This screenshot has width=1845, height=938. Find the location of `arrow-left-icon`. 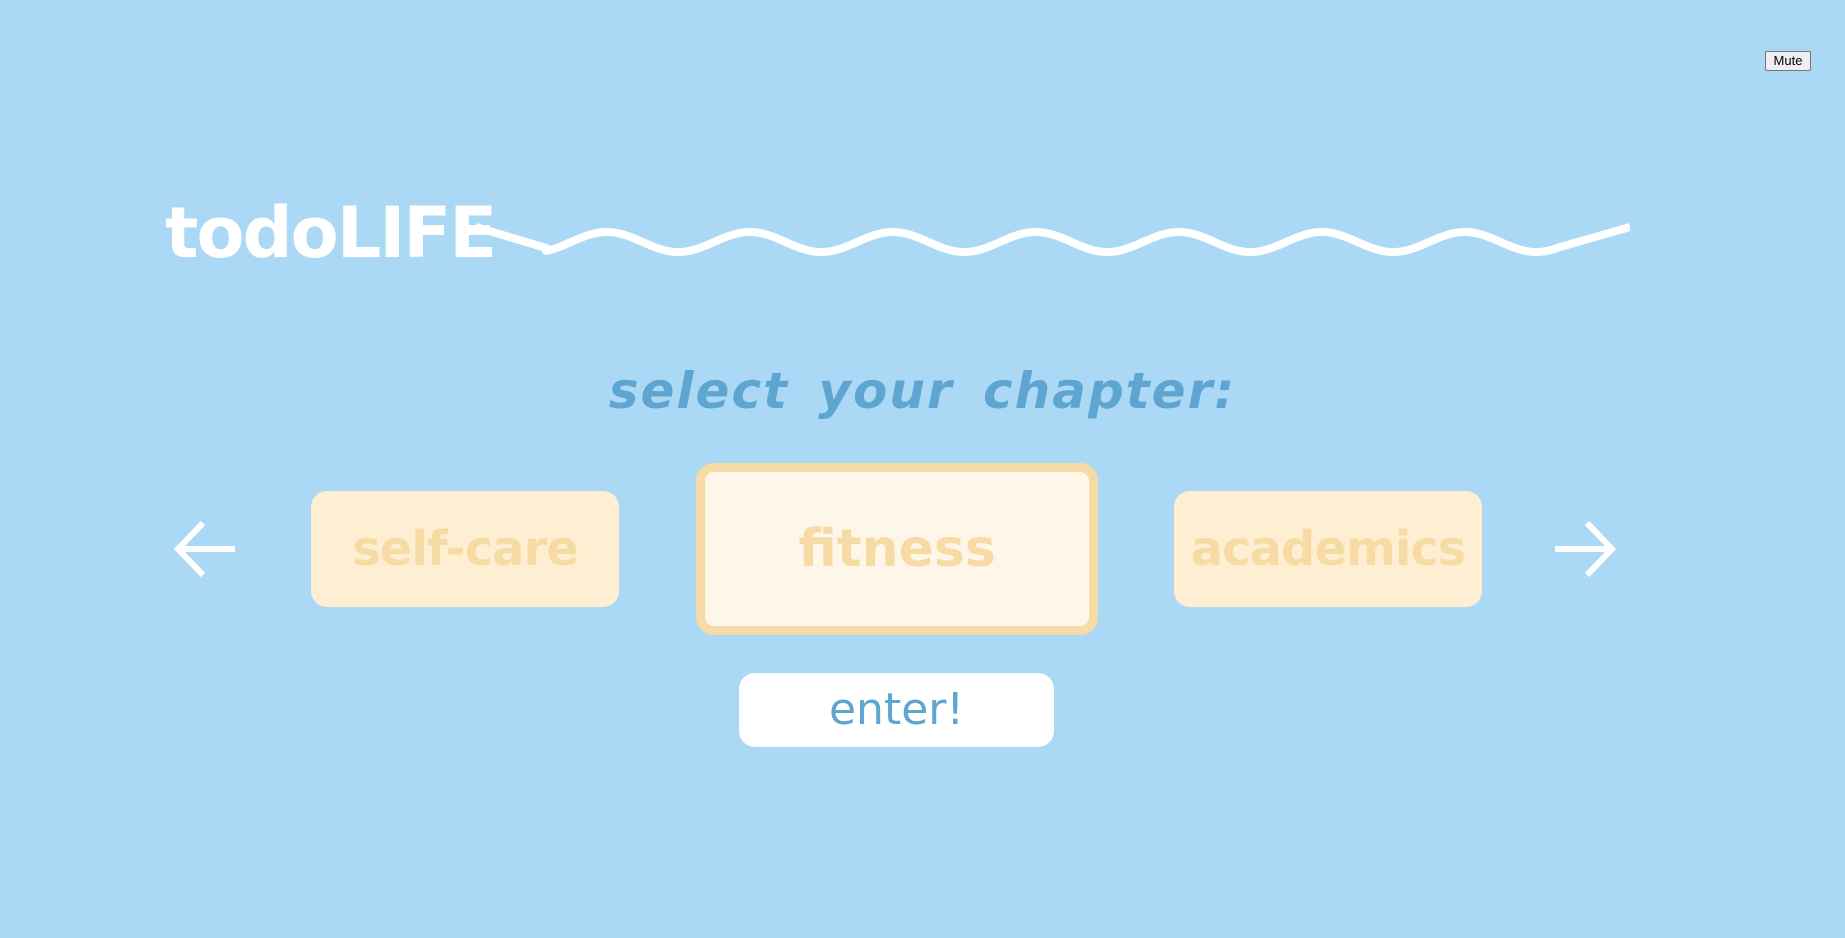

arrow-left-icon is located at coordinates (205, 549).